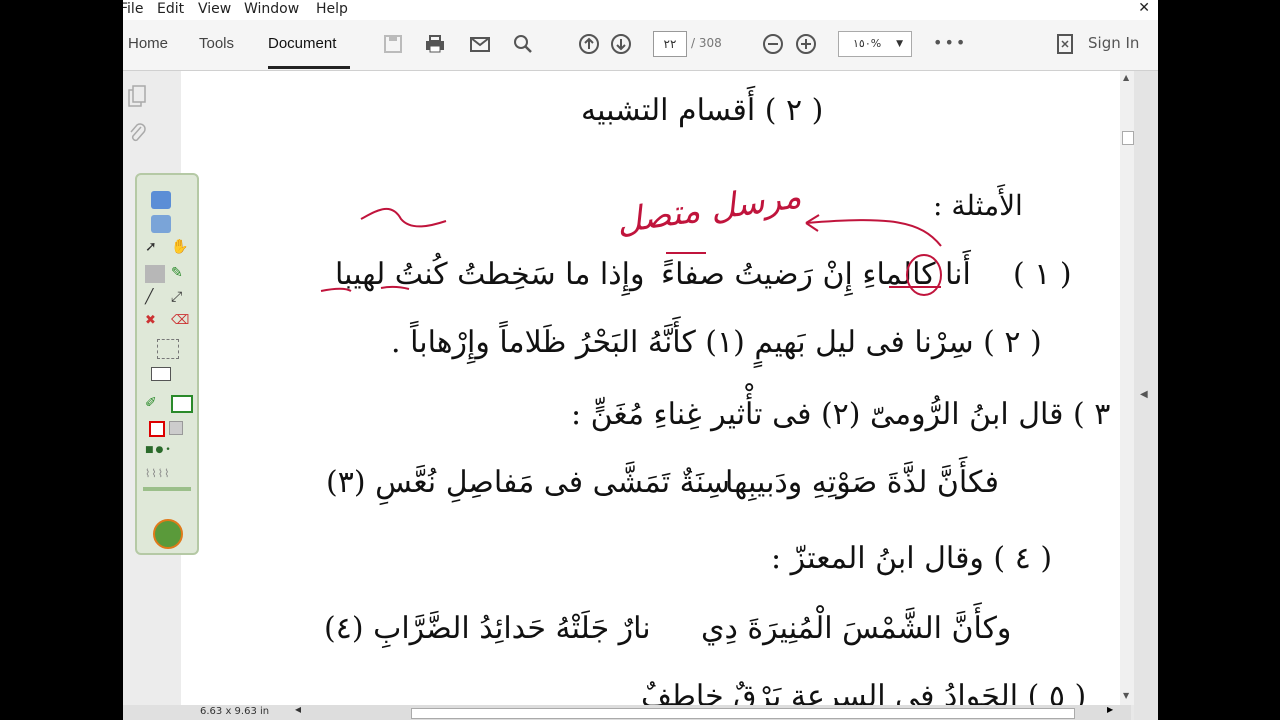 The image size is (1280, 720). What do you see at coordinates (148, 43) in the screenshot?
I see `tab-home: Home` at bounding box center [148, 43].